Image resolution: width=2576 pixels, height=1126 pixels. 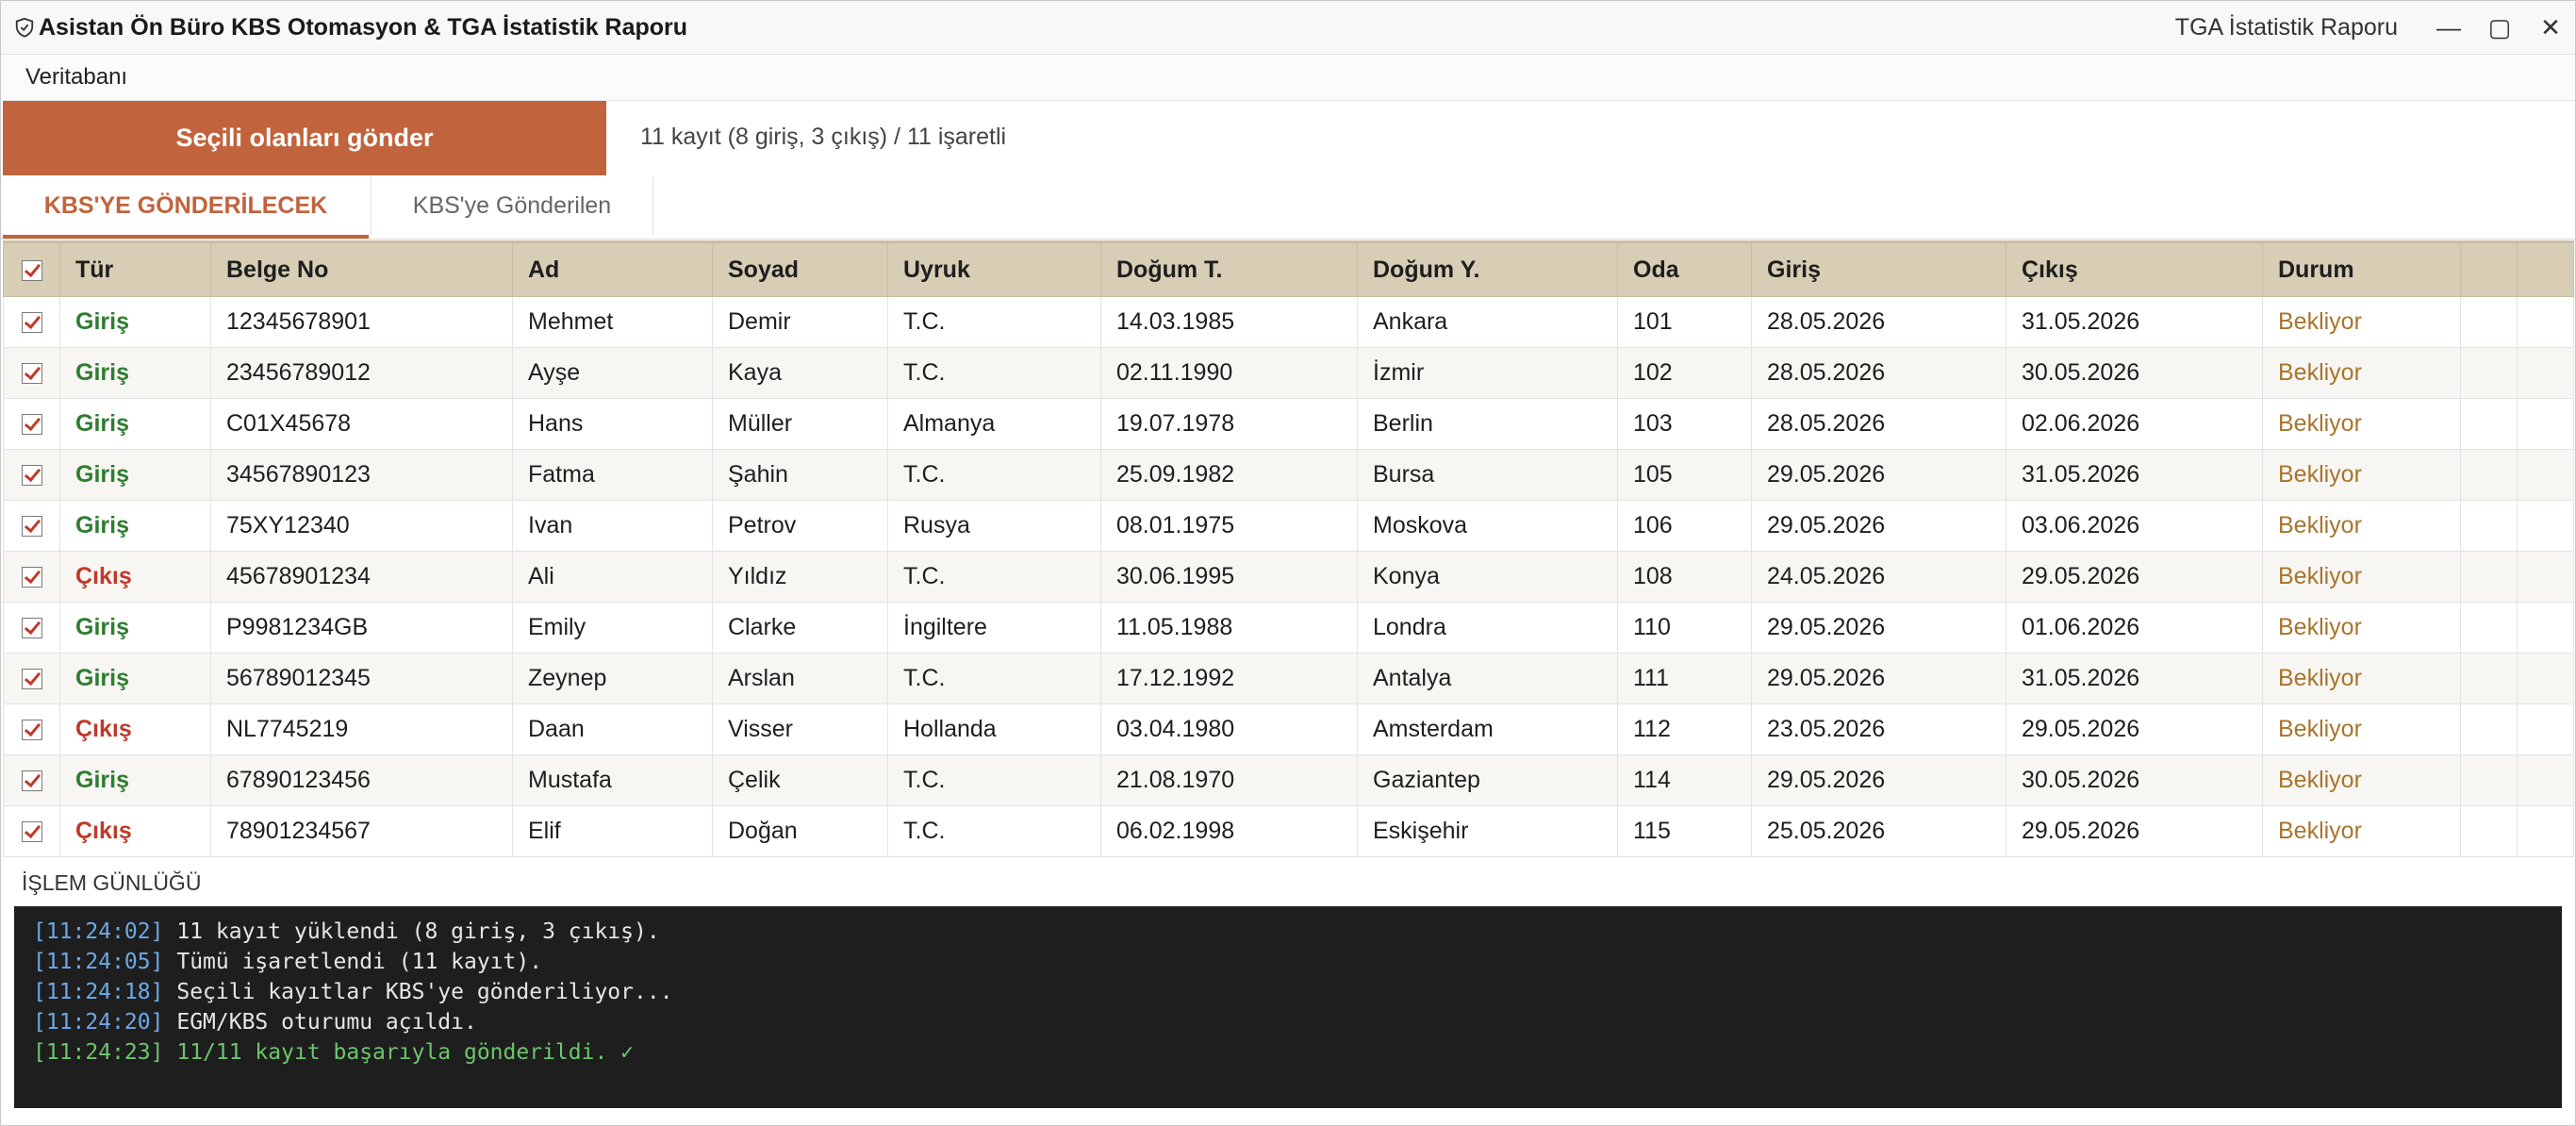 What do you see at coordinates (2449, 27) in the screenshot?
I see `minimize-button: —` at bounding box center [2449, 27].